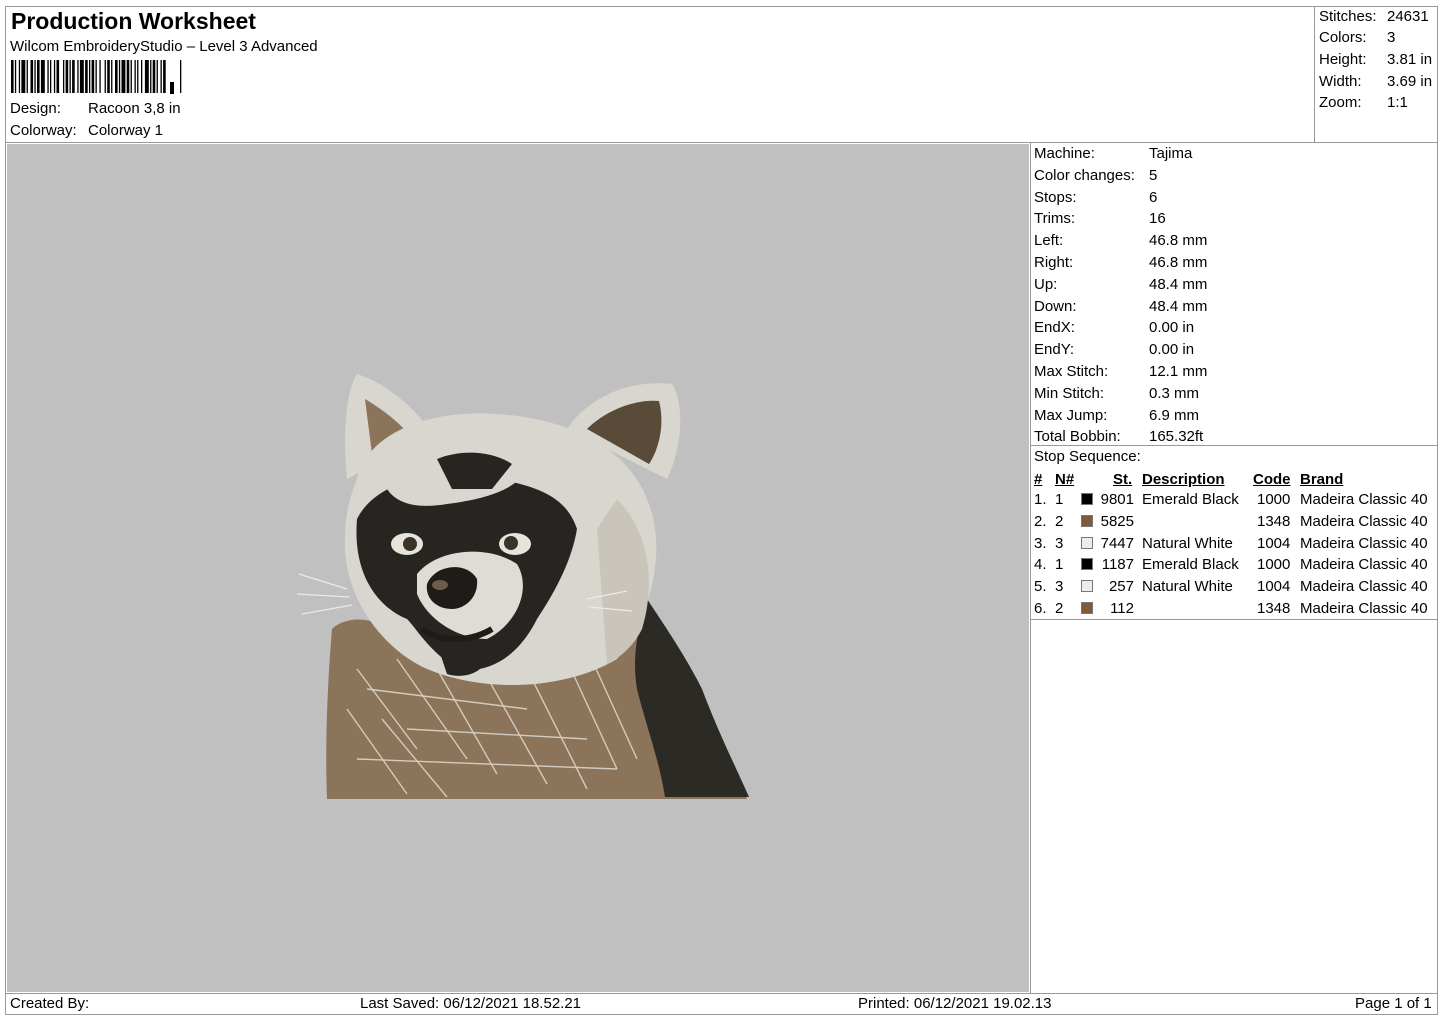 The height and width of the screenshot is (1021, 1445). Describe the element at coordinates (1234, 522) in the screenshot. I see `stop-sequence-row: 2. 2 5825 1348 Madeira Classic 40` at that location.